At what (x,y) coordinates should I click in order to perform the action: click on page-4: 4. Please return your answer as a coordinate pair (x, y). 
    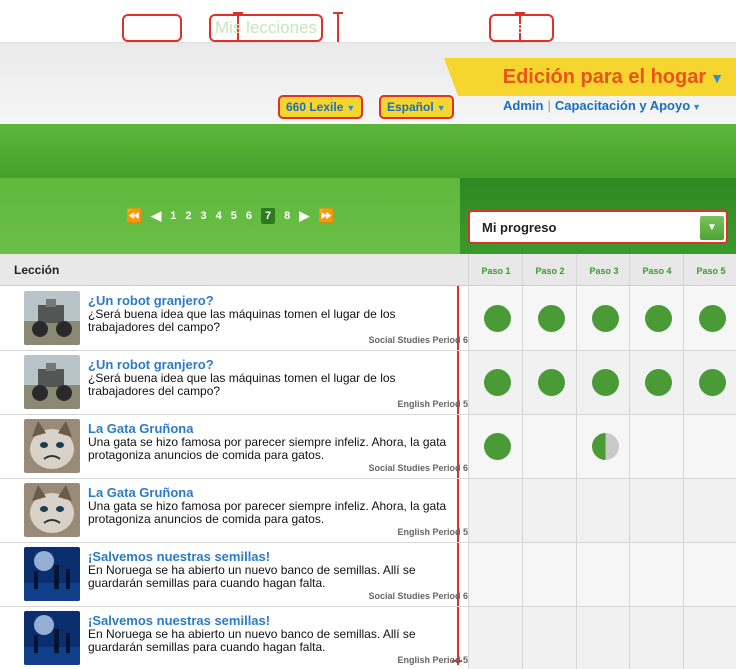
    Looking at the image, I should click on (219, 216).